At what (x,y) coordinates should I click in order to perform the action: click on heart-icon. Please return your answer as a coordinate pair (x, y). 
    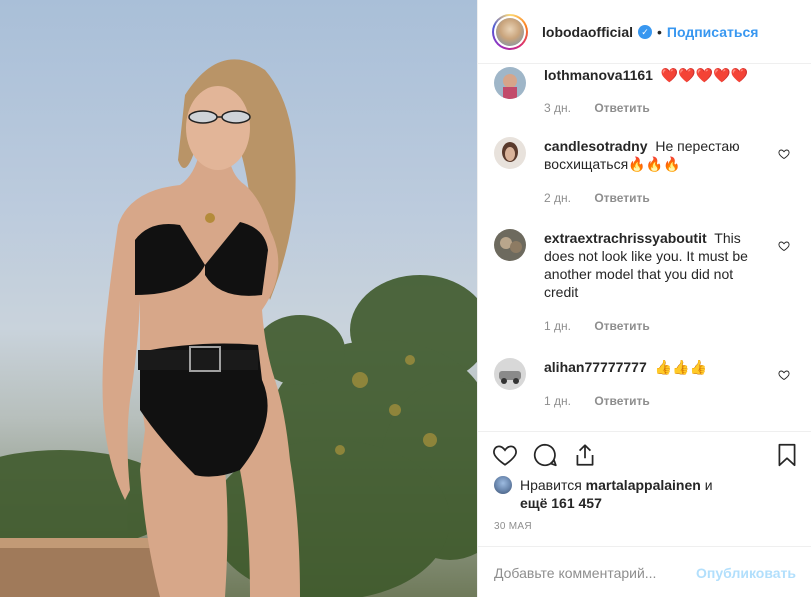
    Looking at the image, I should click on (505, 455).